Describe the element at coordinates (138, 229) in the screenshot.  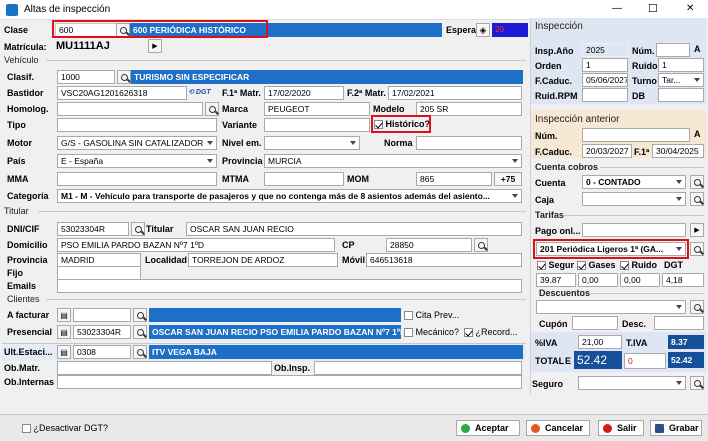
I see `dni-search-button` at that location.